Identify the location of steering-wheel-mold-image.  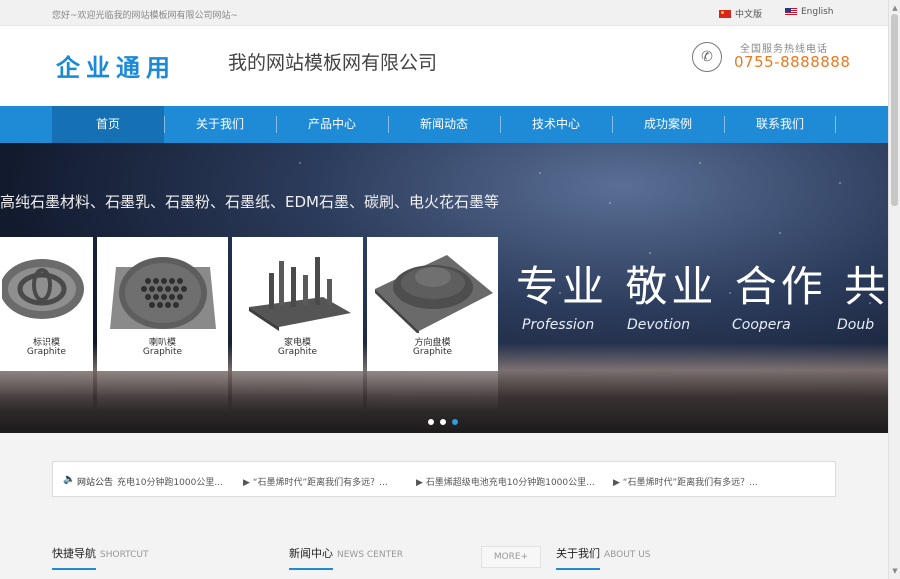
(433, 294).